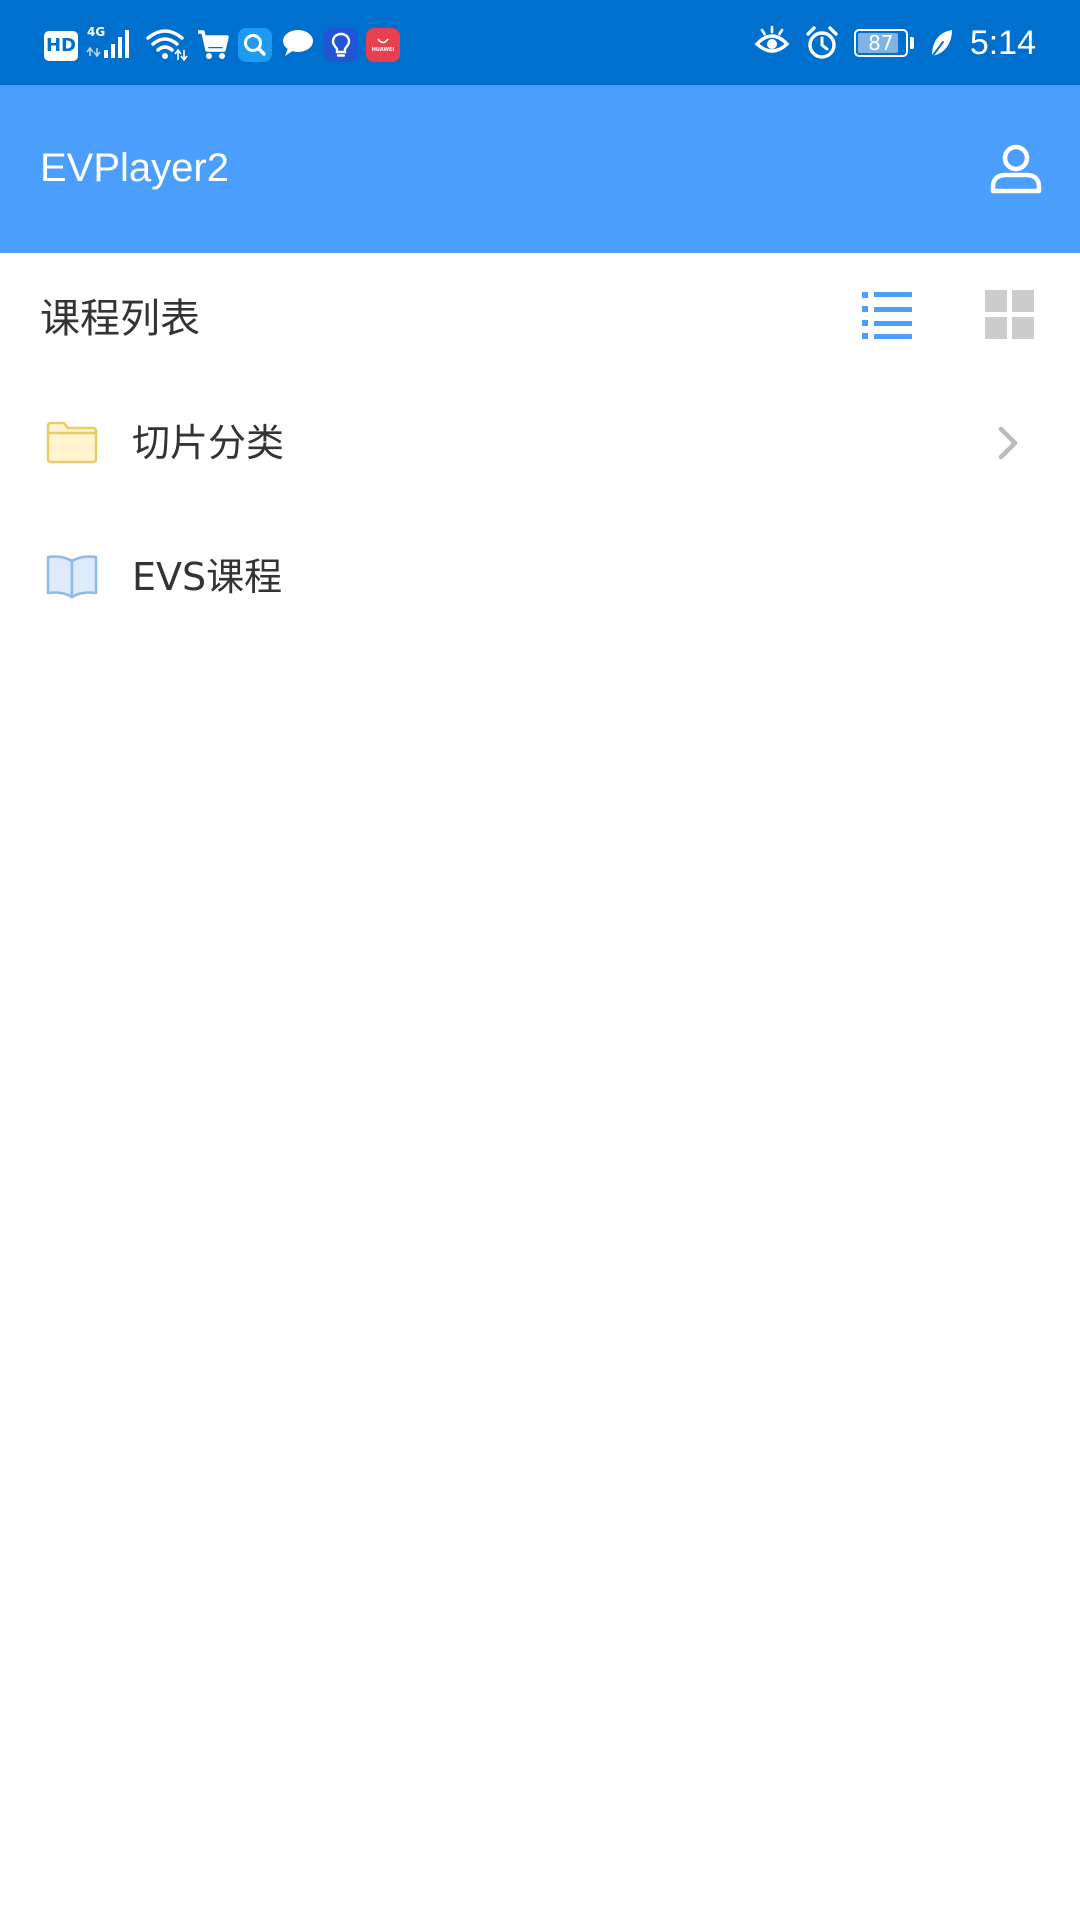 The height and width of the screenshot is (1920, 1080). What do you see at coordinates (111, 43) in the screenshot?
I see `signal-4g-icon: 4G` at bounding box center [111, 43].